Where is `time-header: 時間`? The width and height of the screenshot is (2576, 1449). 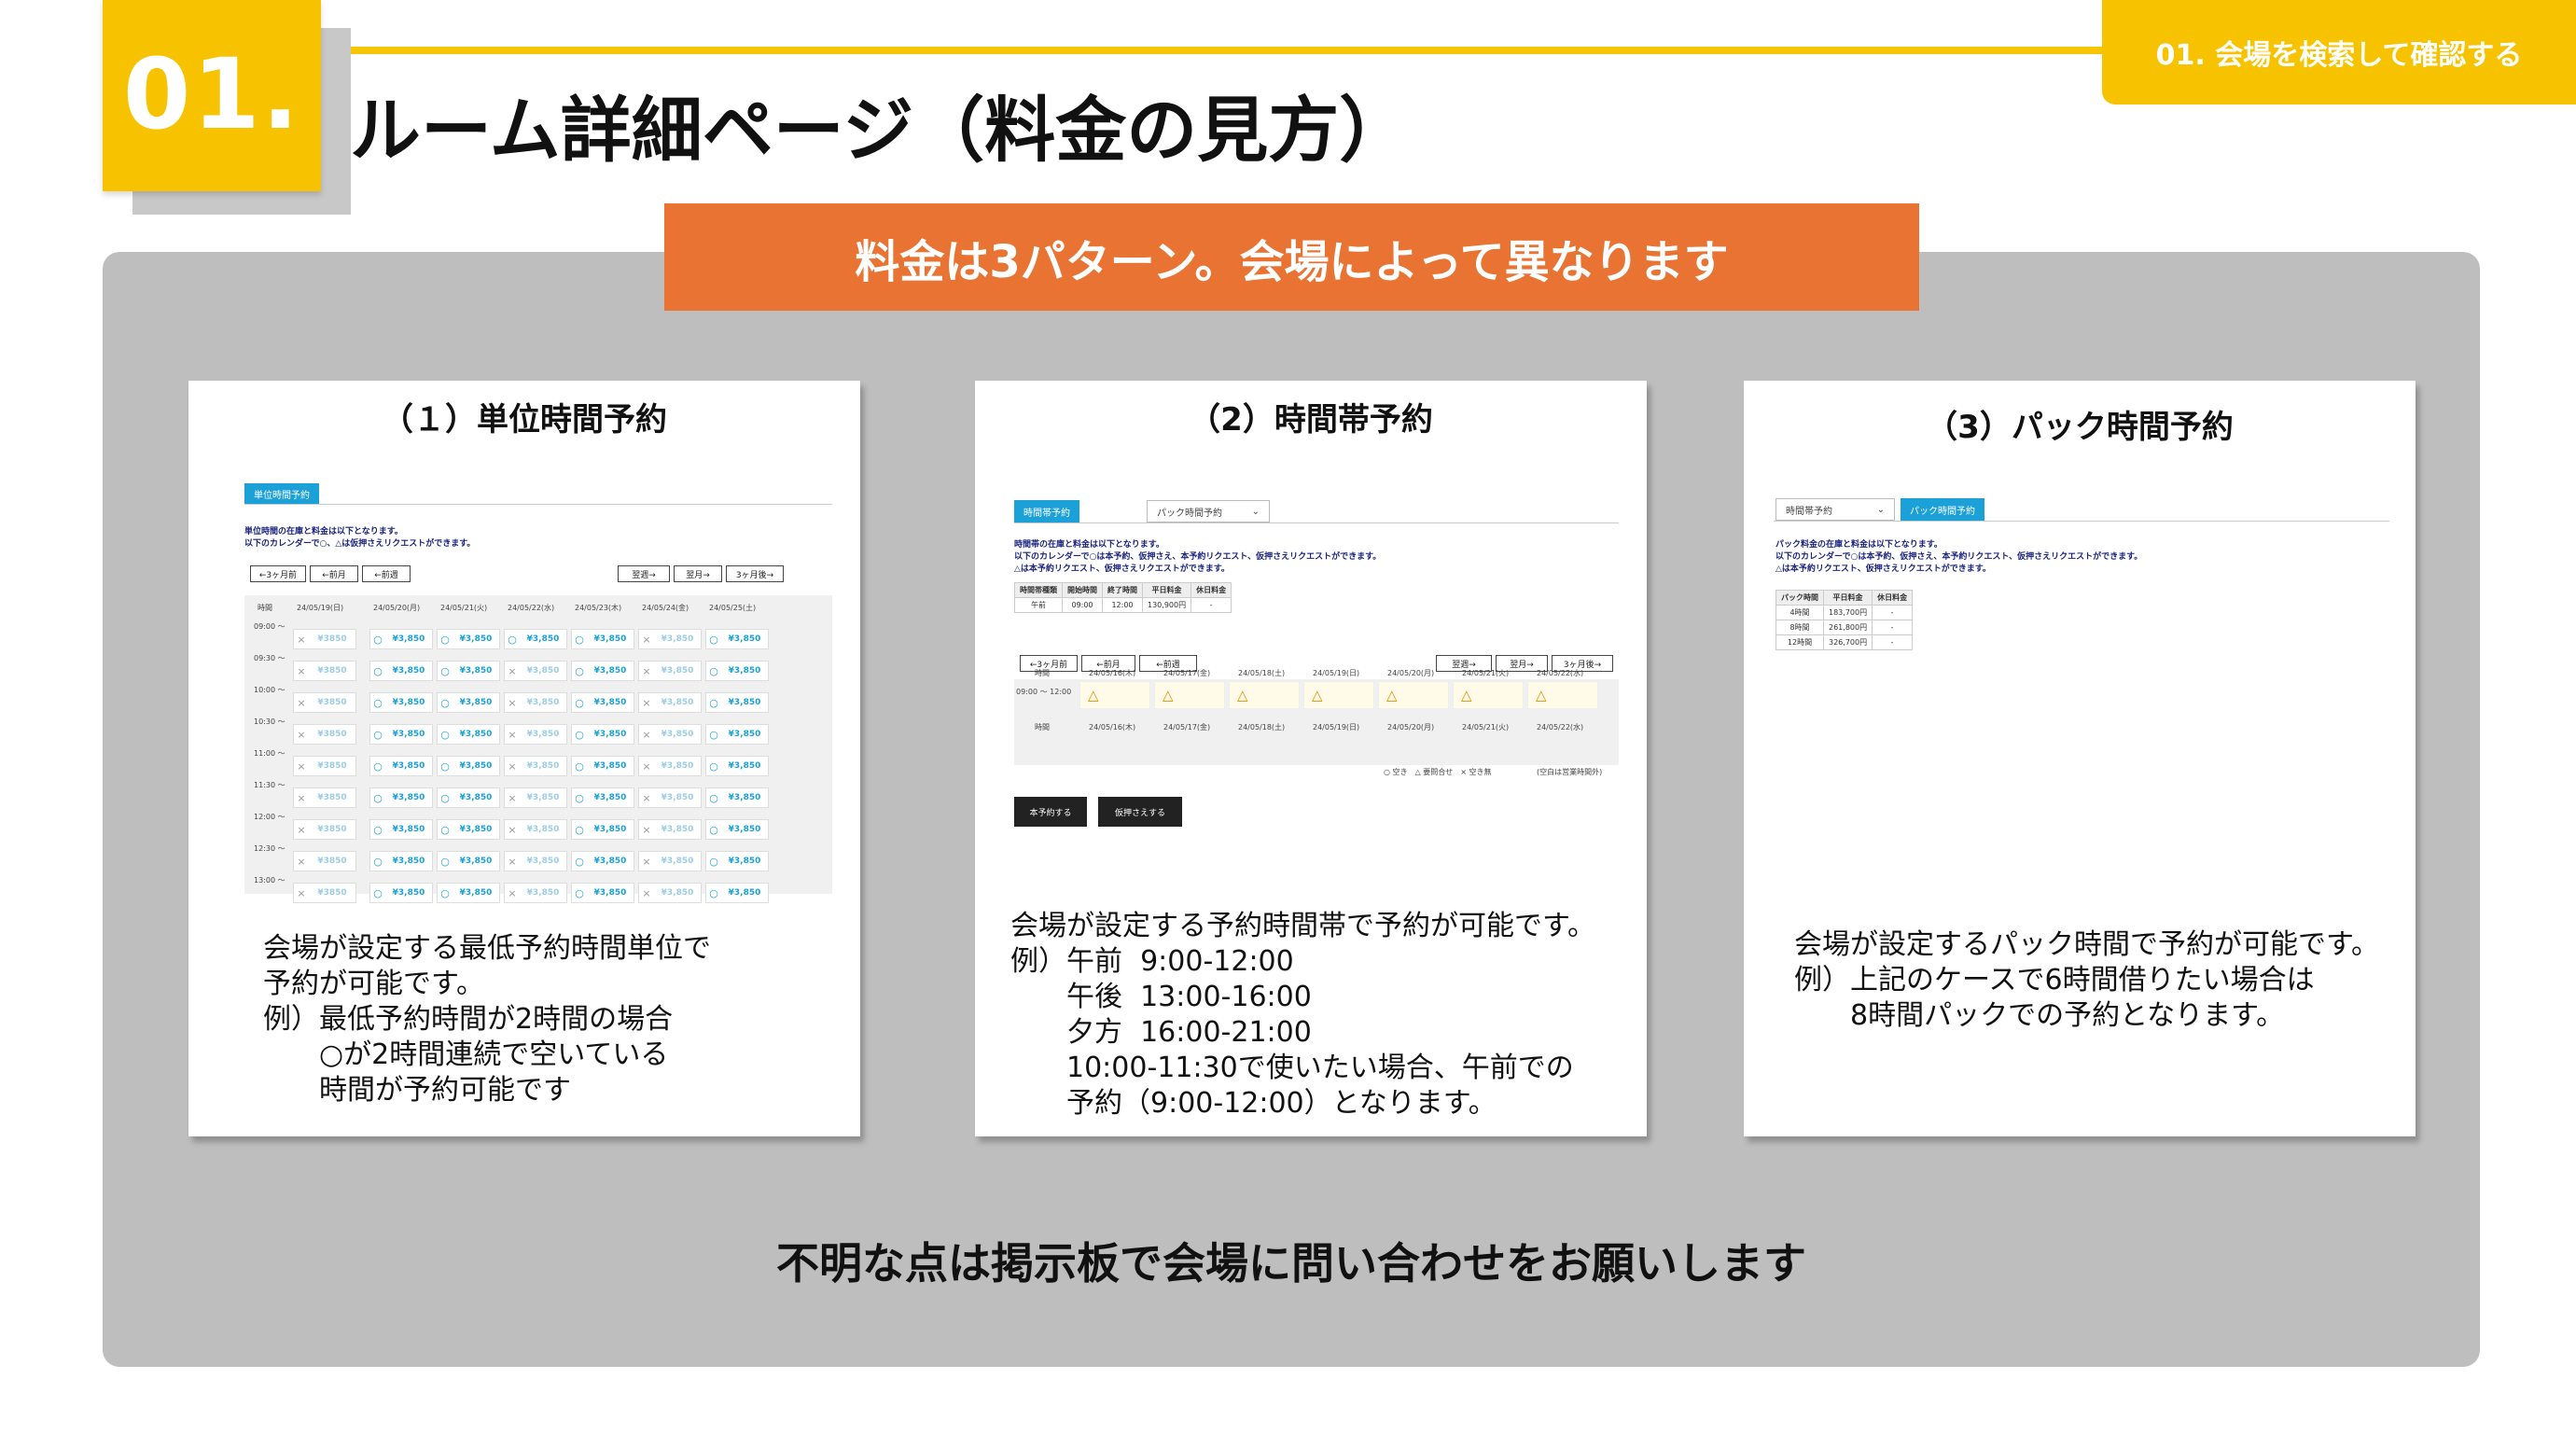 time-header: 時間 is located at coordinates (1042, 727).